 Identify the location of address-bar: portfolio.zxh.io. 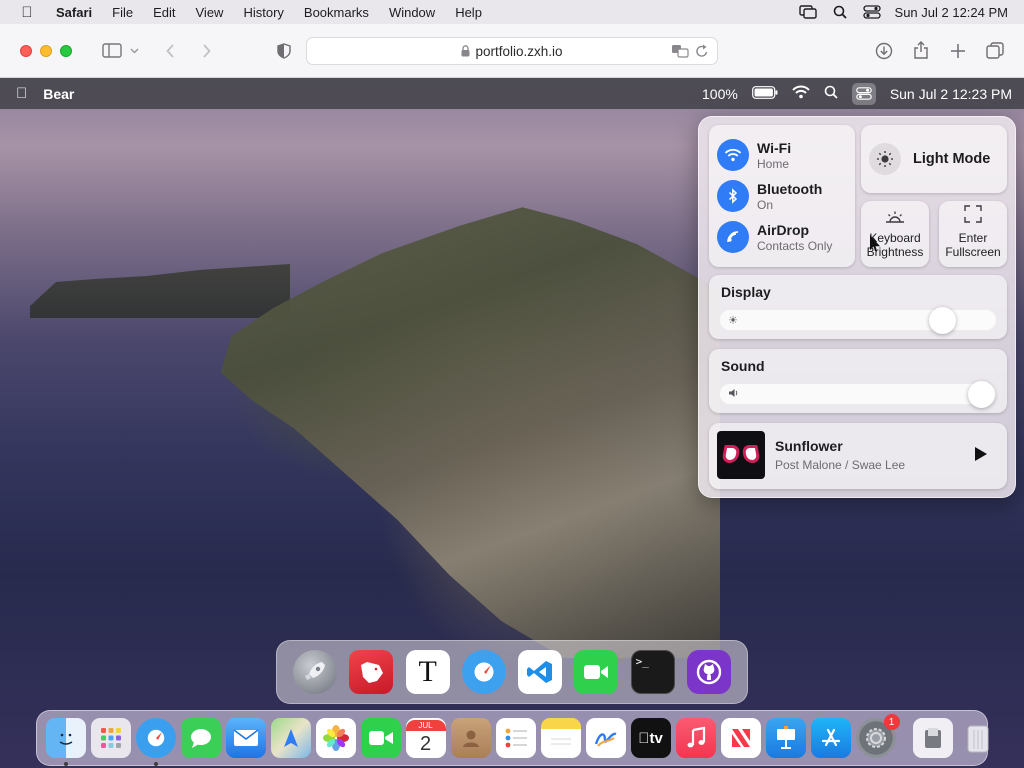
(512, 51).